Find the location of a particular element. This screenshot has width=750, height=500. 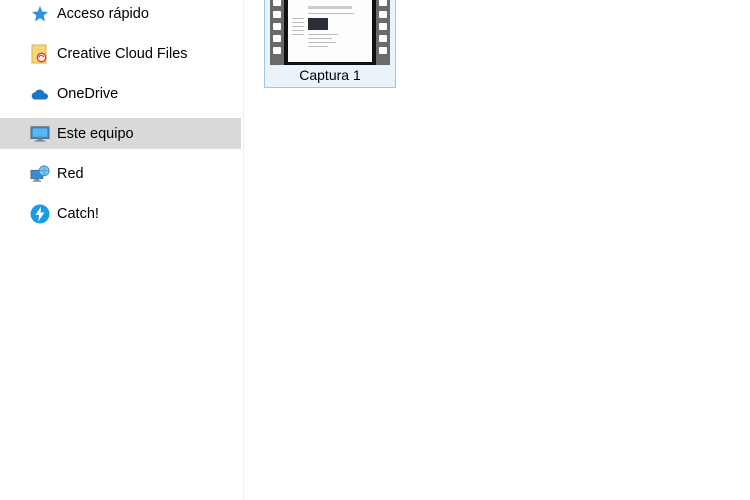

creative-cloud-folder-icon is located at coordinates (40, 54).